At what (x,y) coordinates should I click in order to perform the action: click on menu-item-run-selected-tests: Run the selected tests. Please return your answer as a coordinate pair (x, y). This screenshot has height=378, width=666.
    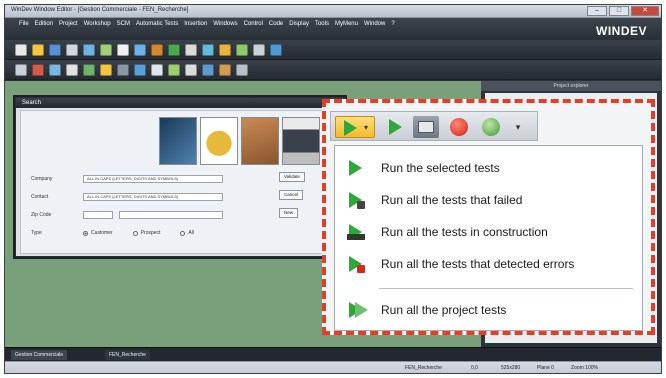
    Looking at the image, I should click on (488, 168).